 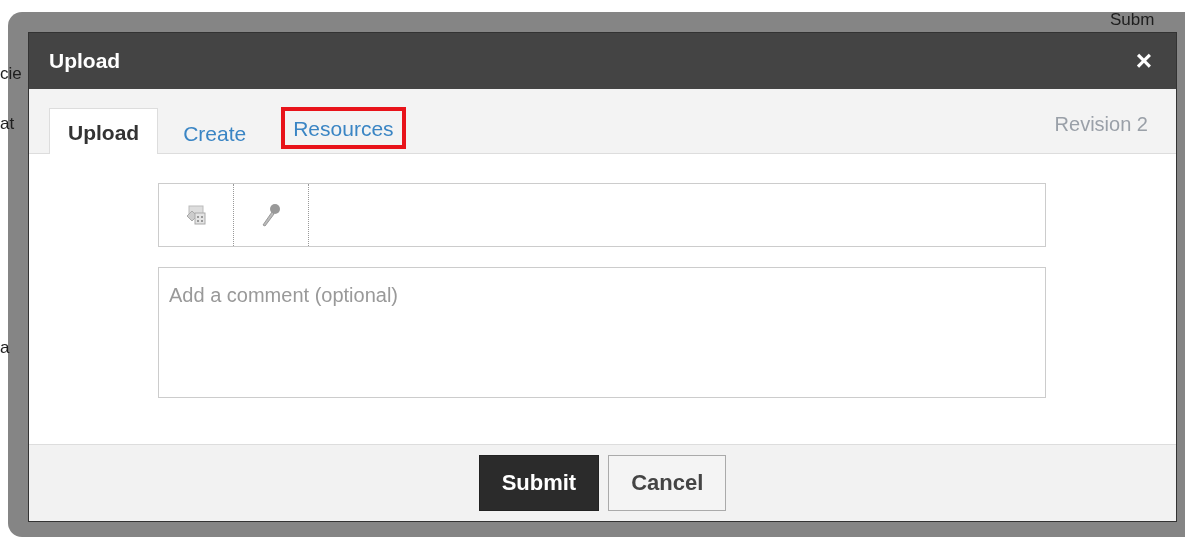 I want to click on tab: Create, so click(x=215, y=131).